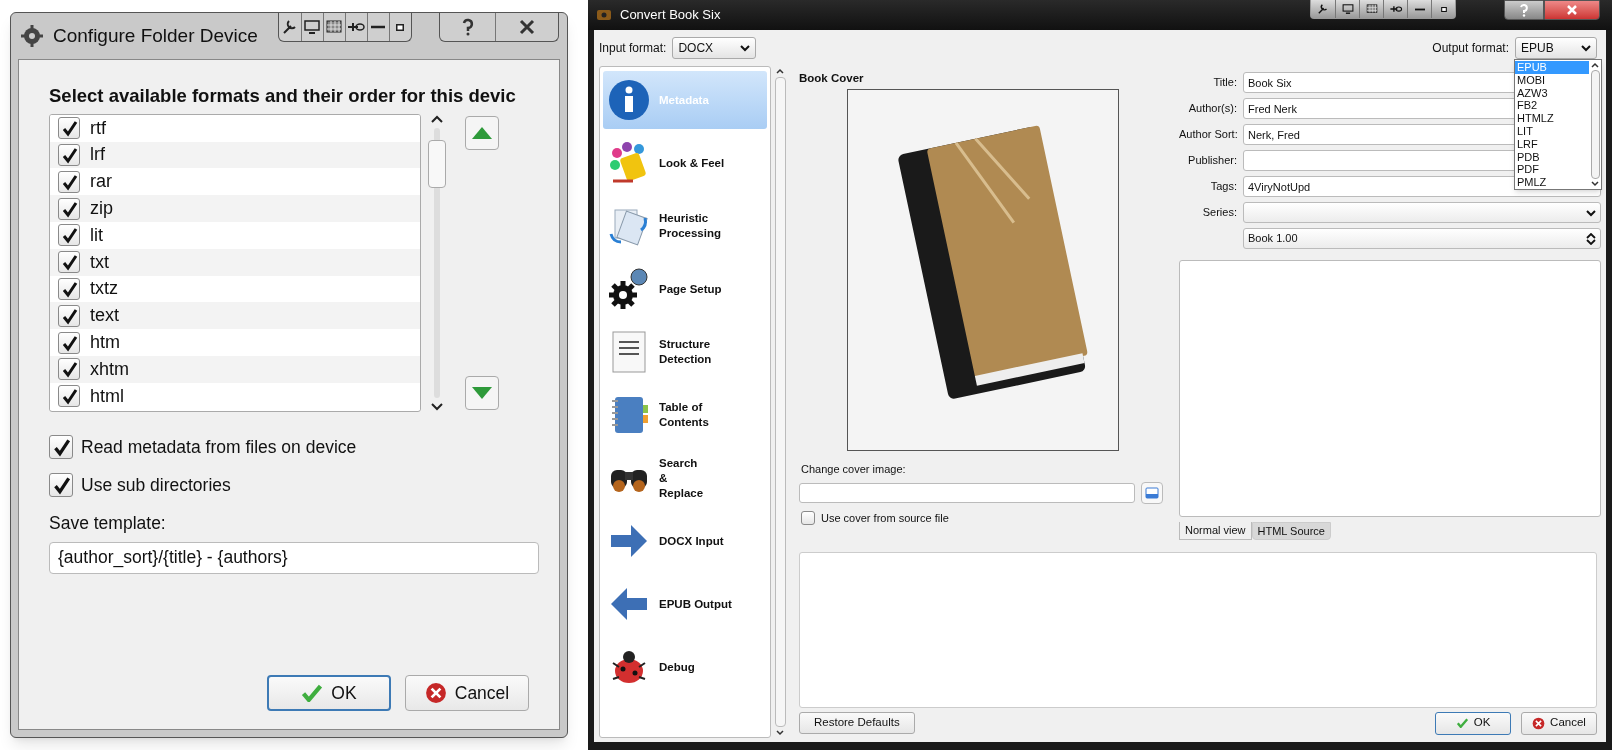  Describe the element at coordinates (155, 35) in the screenshot. I see `window-title: Configure Folder Device` at that location.